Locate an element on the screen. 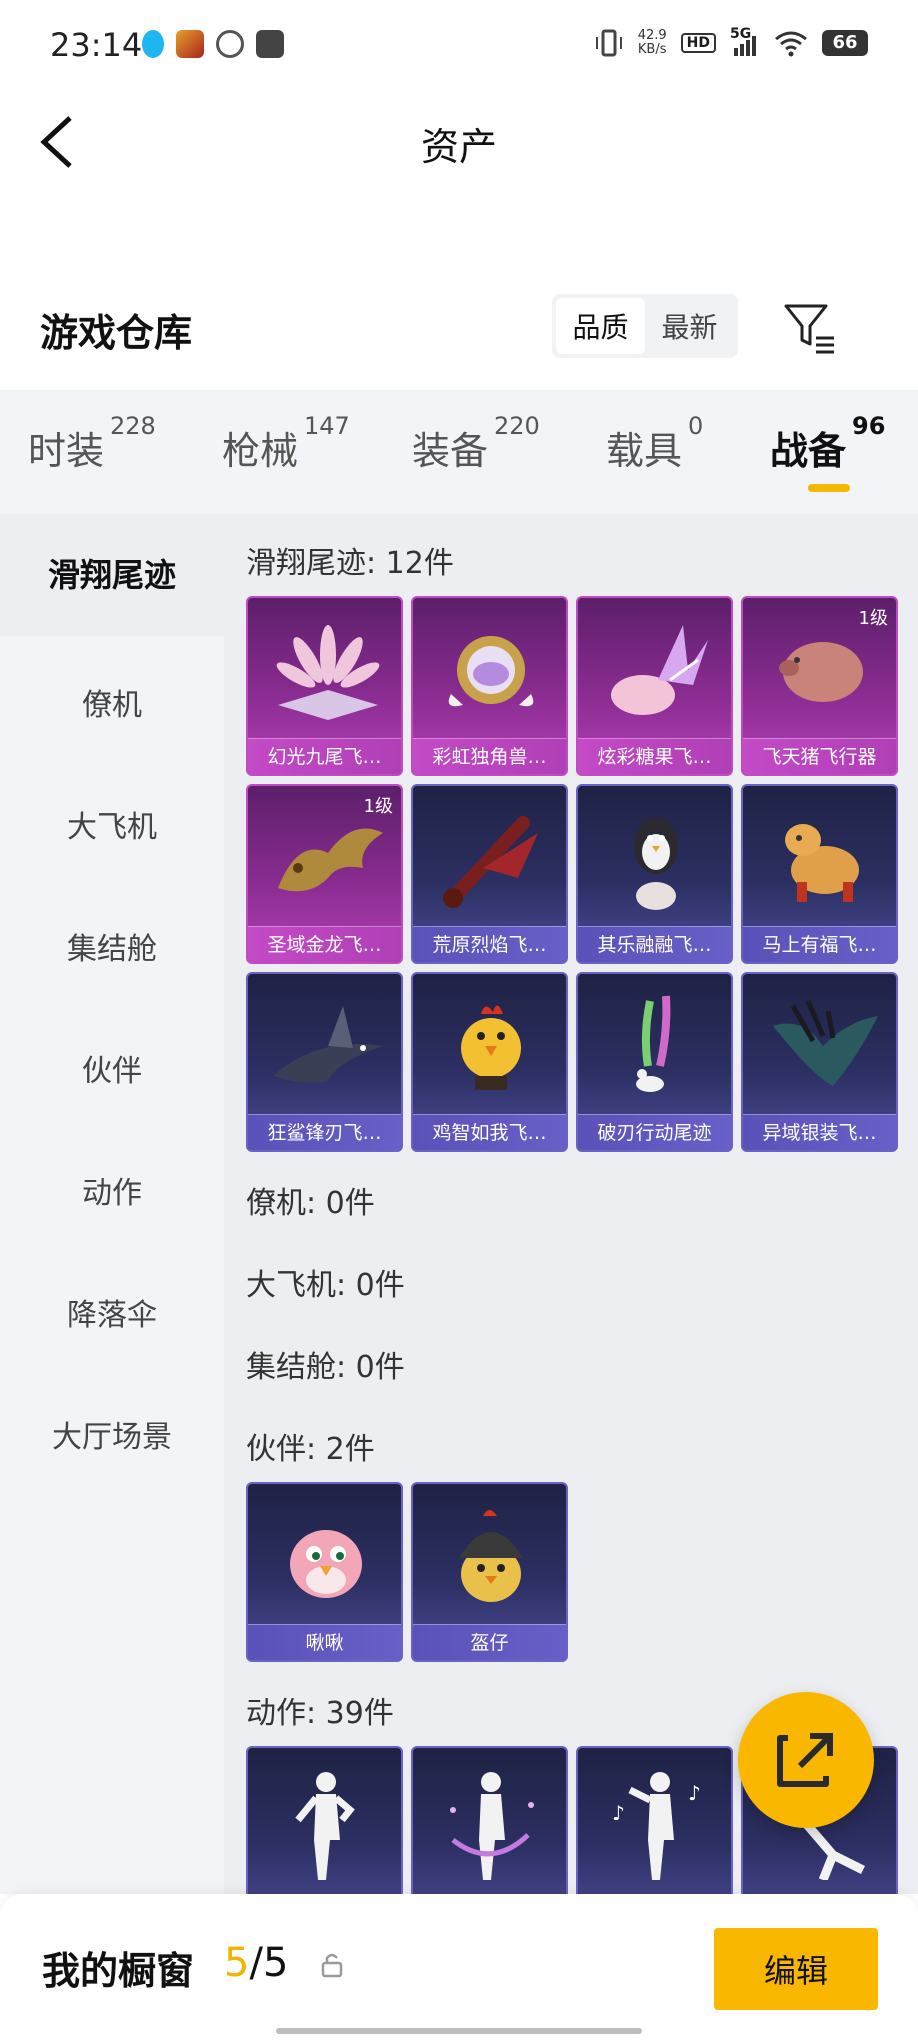  page-title: 资产 is located at coordinates (458, 147).